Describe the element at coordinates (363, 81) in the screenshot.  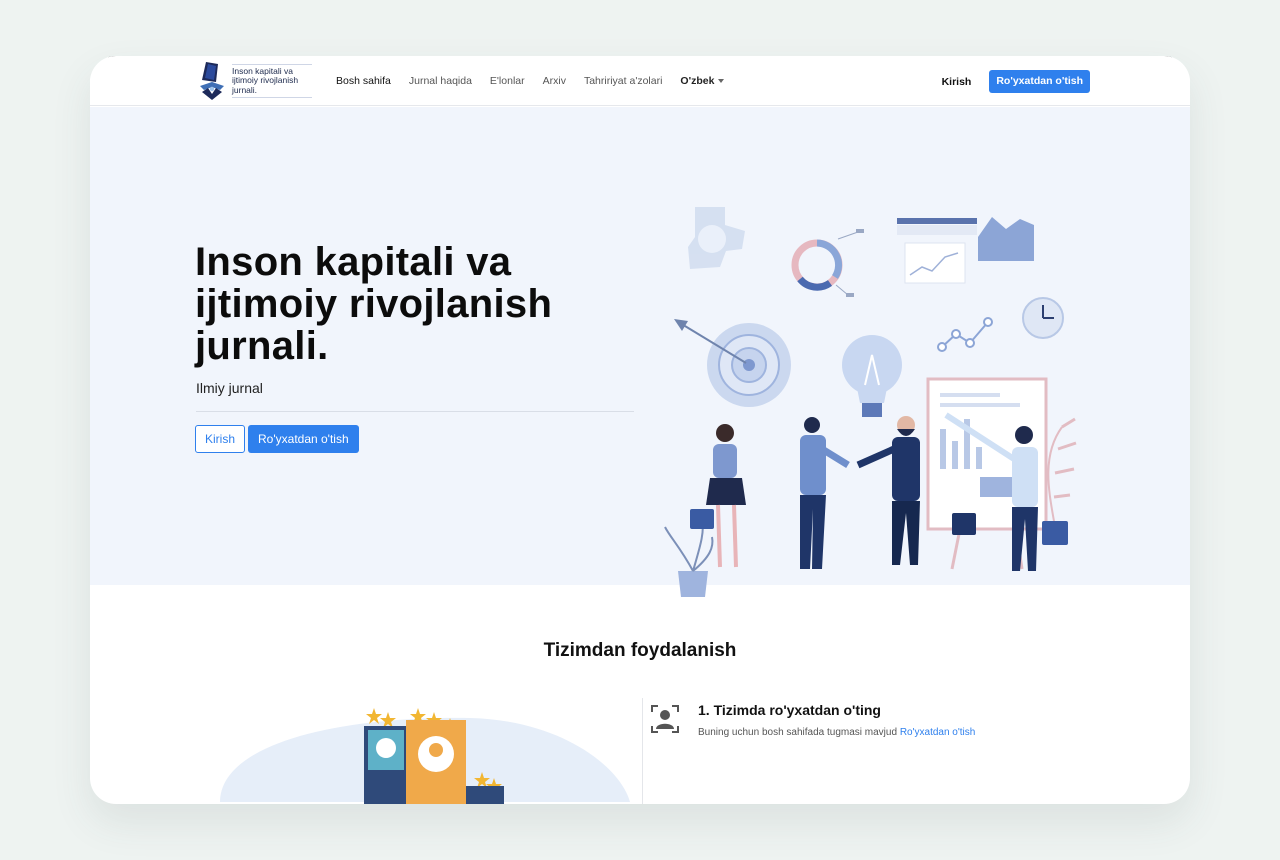
I see `nav-item-home: Bosh sahifa` at that location.